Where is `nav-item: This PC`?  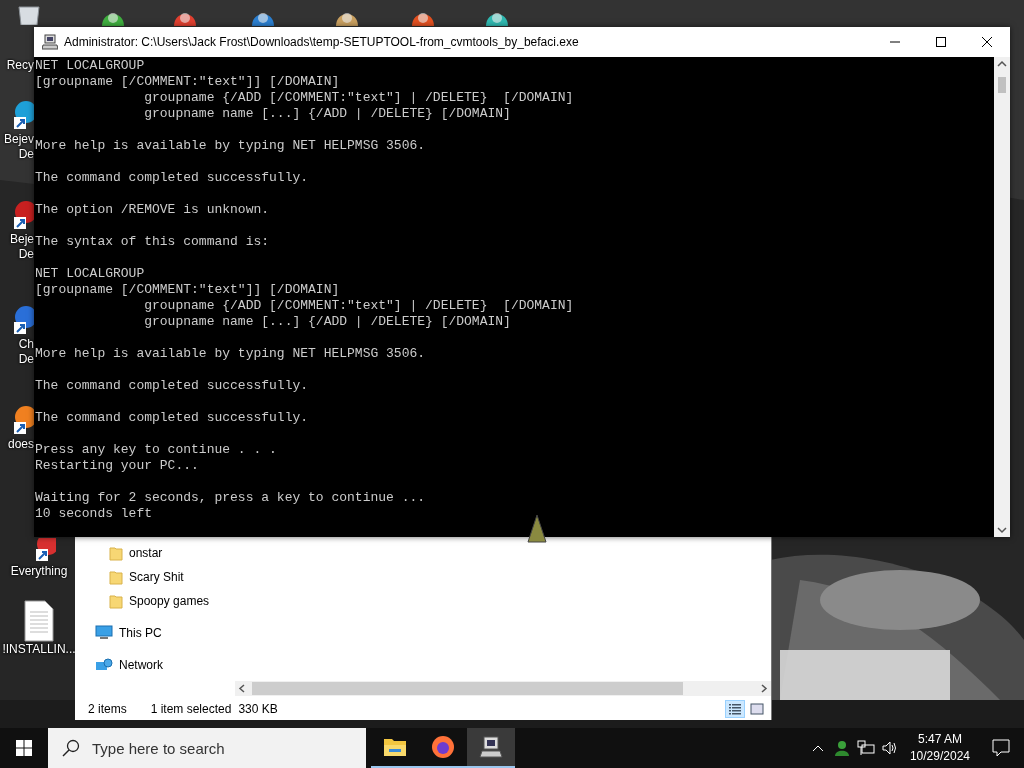
nav-item: This PC is located at coordinates (152, 633).